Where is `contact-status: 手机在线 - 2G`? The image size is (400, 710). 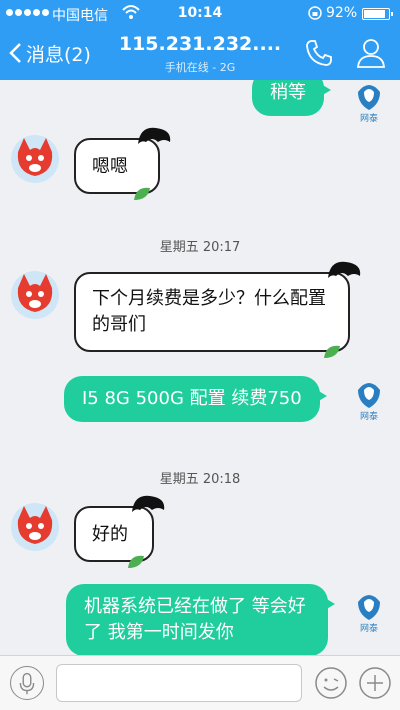
contact-status: 手机在线 - 2G is located at coordinates (200, 67).